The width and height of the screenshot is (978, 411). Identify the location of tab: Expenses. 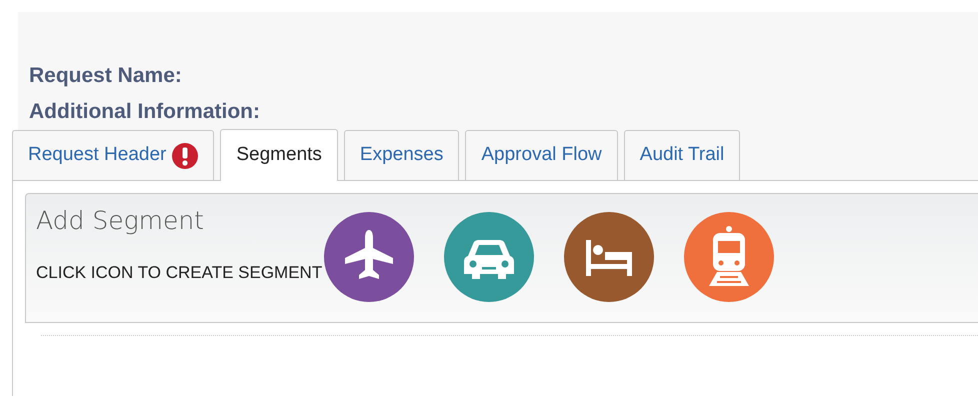
(402, 155).